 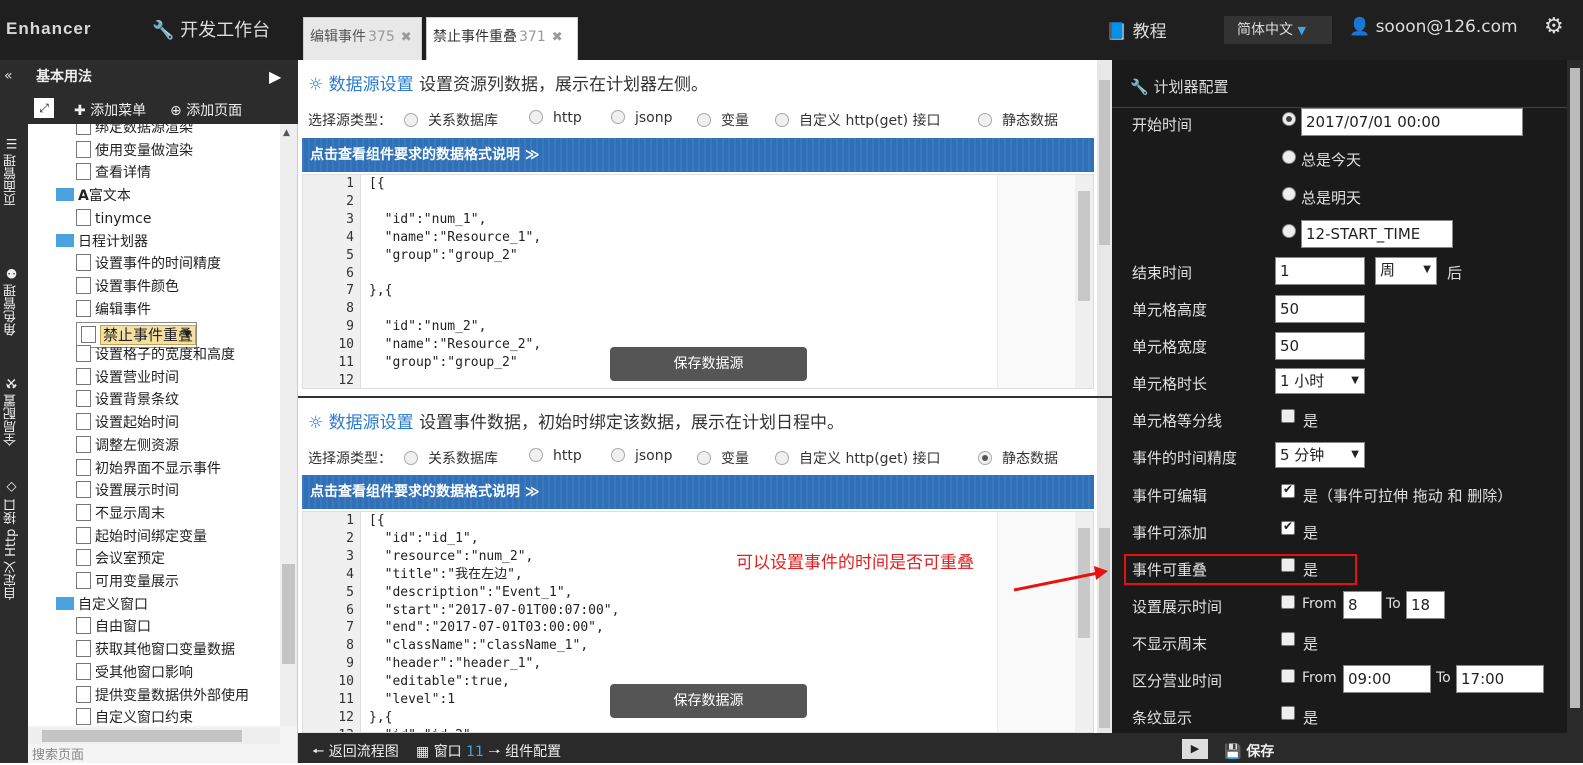 What do you see at coordinates (1320, 271) in the screenshot?
I see `end-value-input: 1` at bounding box center [1320, 271].